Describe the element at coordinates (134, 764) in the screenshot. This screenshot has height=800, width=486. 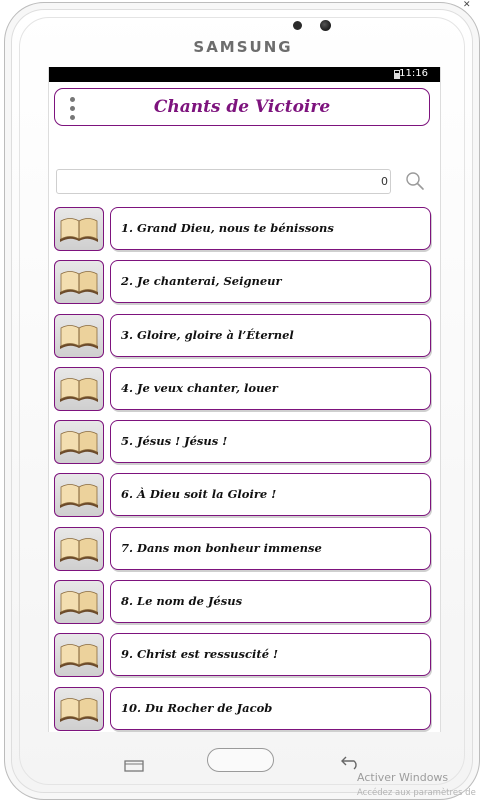
I see `recent-apps-icon` at that location.